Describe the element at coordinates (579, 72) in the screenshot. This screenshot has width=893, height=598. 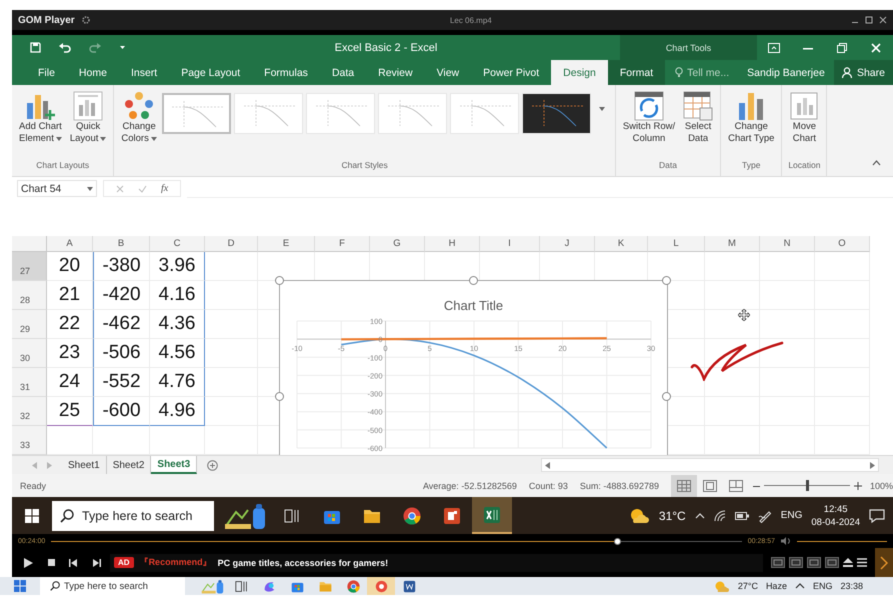
I see `ribbon-tab: Design` at that location.